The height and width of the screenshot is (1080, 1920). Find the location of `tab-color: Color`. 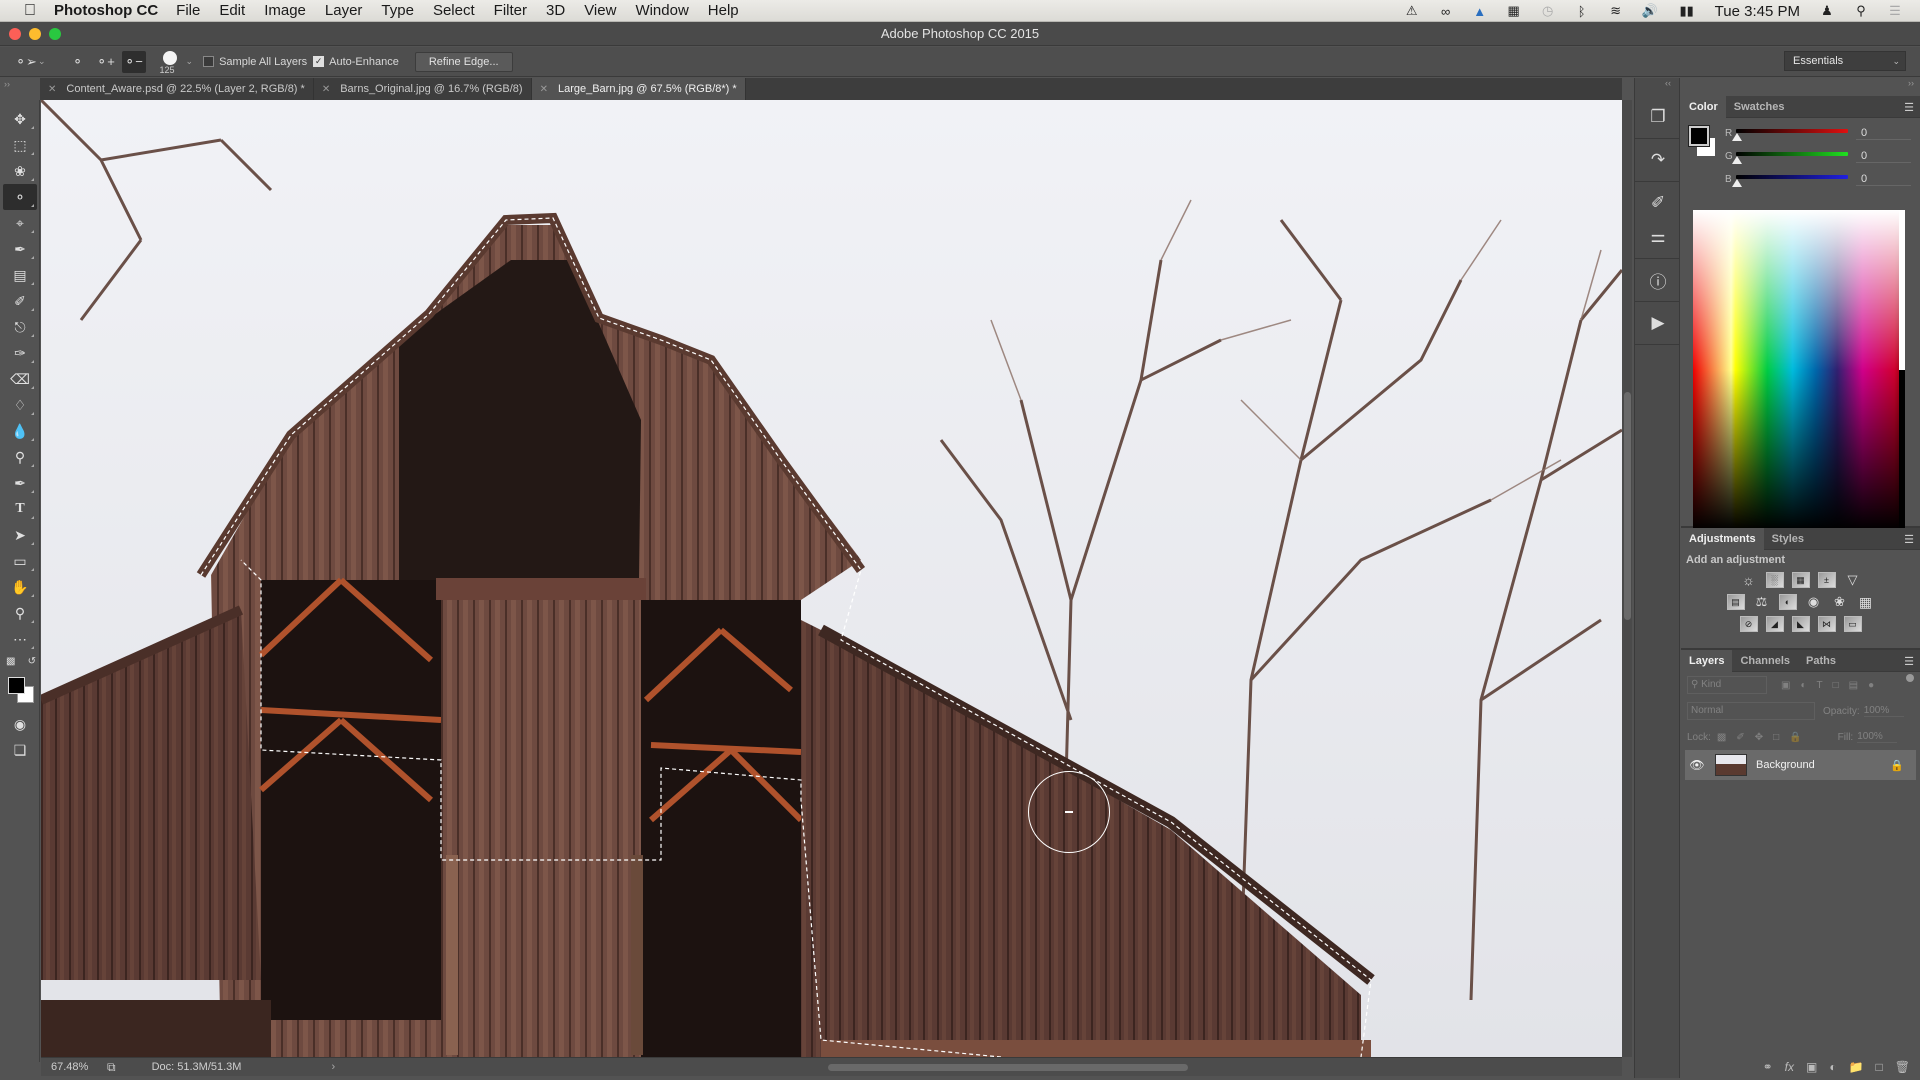

tab-color: Color is located at coordinates (1703, 106).